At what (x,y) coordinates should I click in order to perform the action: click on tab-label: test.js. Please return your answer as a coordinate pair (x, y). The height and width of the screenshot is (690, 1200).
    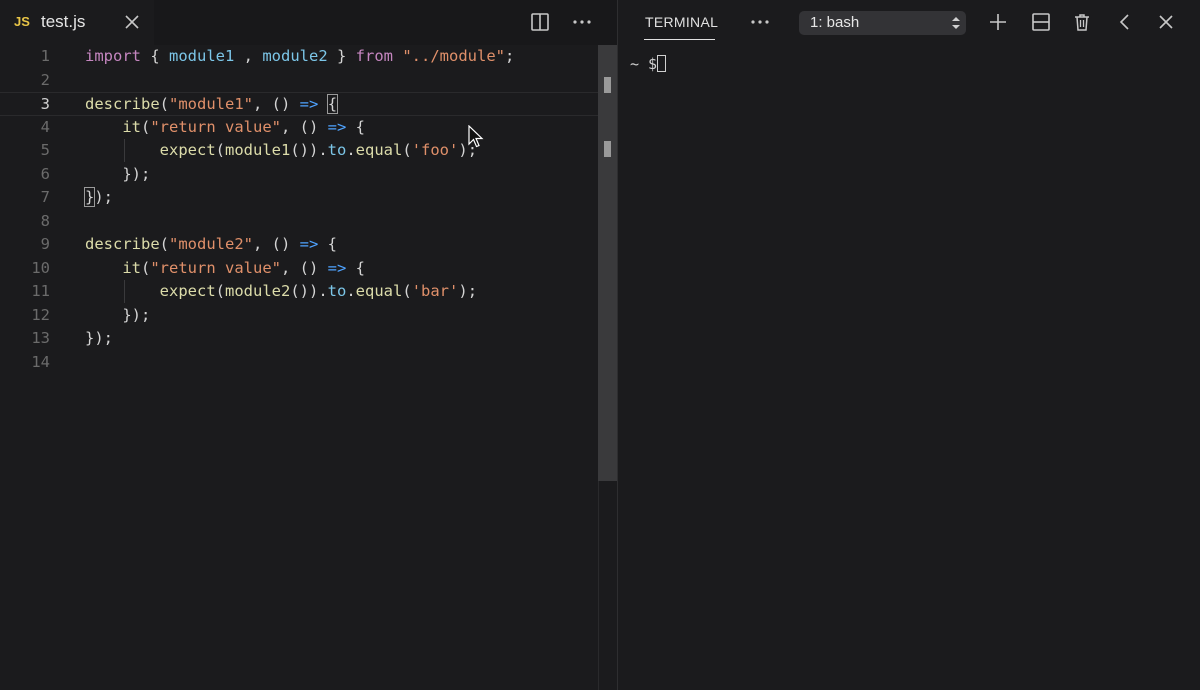
    Looking at the image, I should click on (63, 21).